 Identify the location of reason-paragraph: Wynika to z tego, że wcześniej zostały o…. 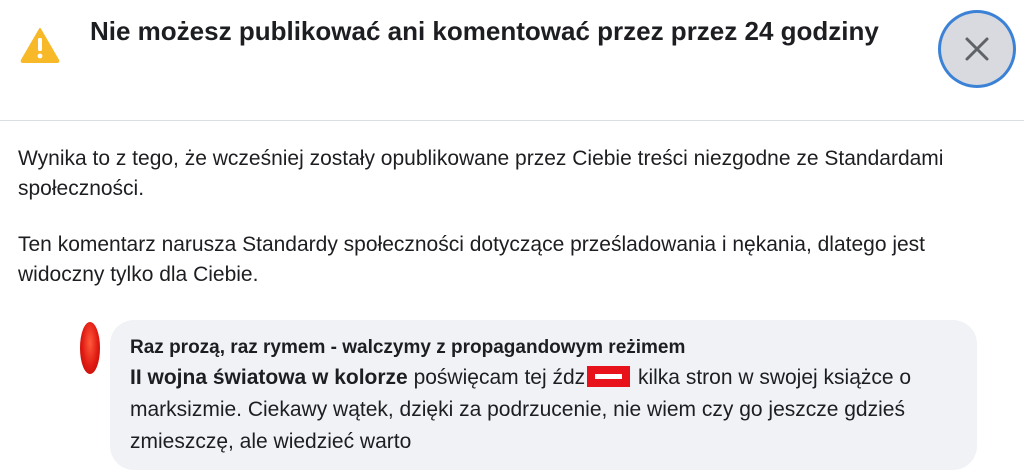
(481, 173).